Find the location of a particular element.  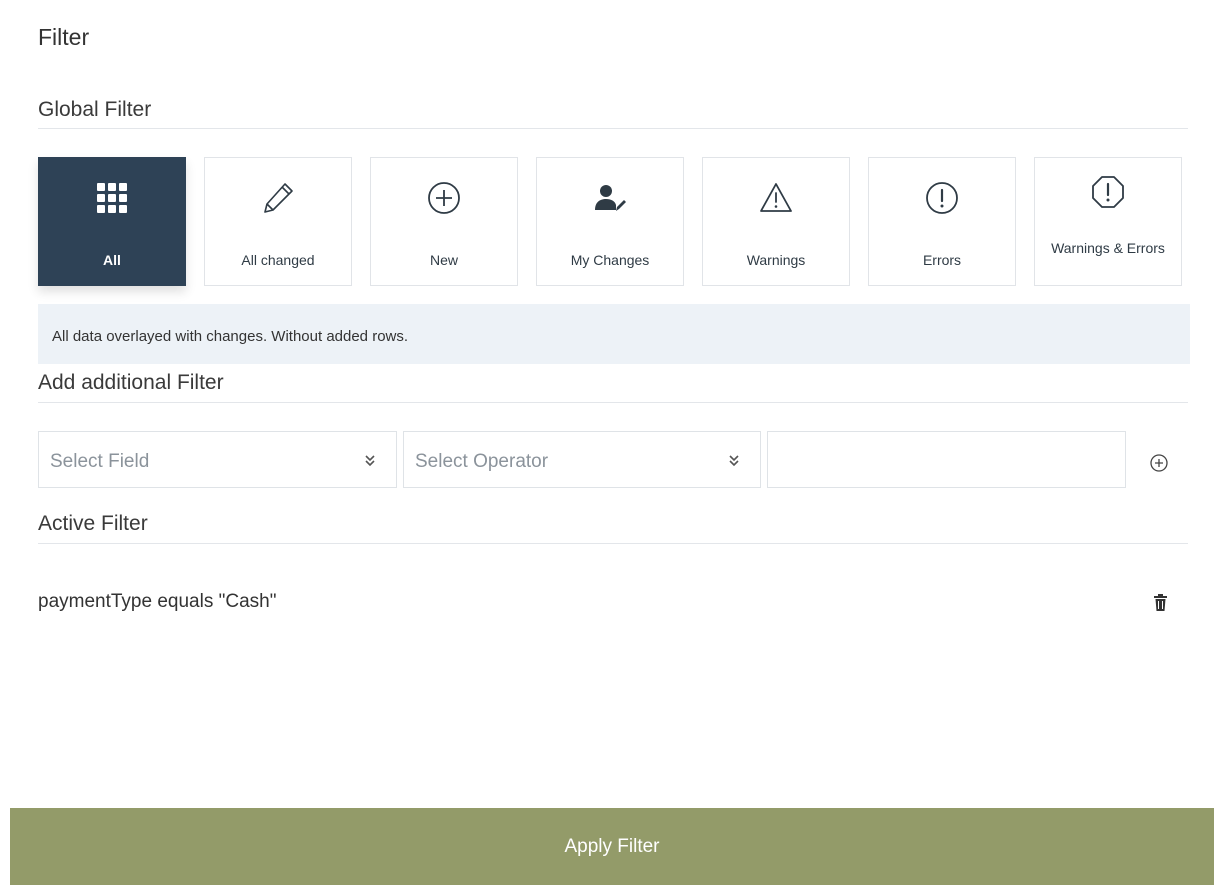

filter-tile-errors: Errors is located at coordinates (942, 221).